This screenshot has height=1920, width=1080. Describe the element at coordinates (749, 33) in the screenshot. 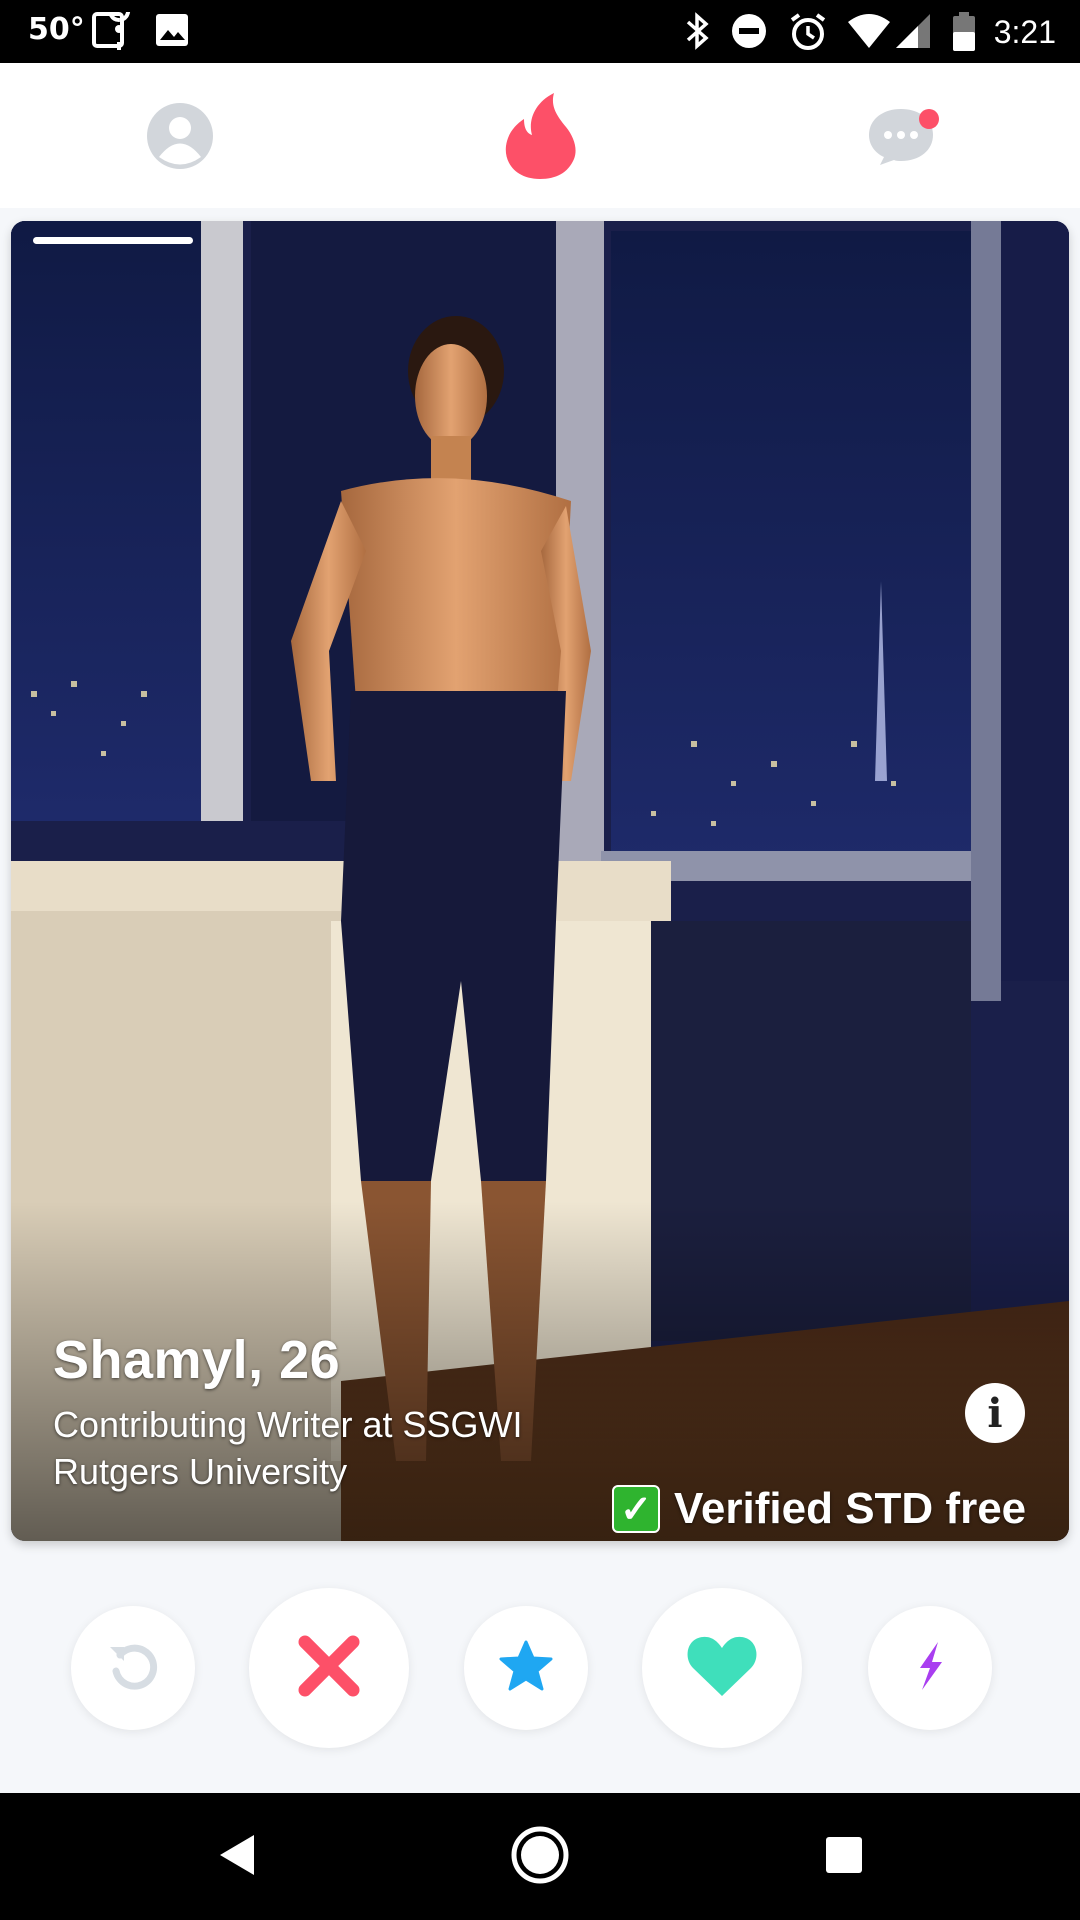

I see `dnd-icon` at that location.